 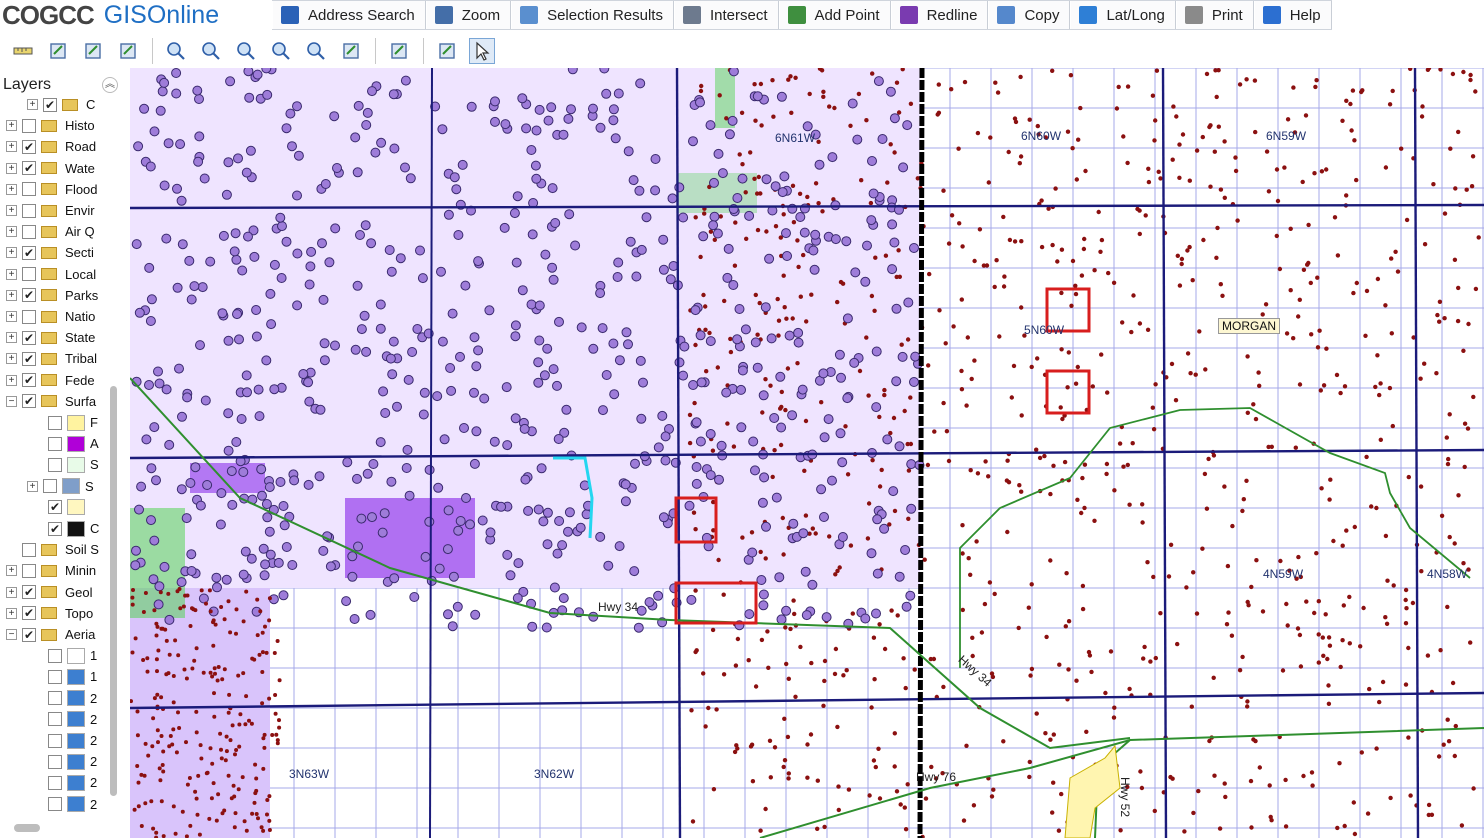 What do you see at coordinates (351, 51) in the screenshot?
I see `full-extent-icon` at bounding box center [351, 51].